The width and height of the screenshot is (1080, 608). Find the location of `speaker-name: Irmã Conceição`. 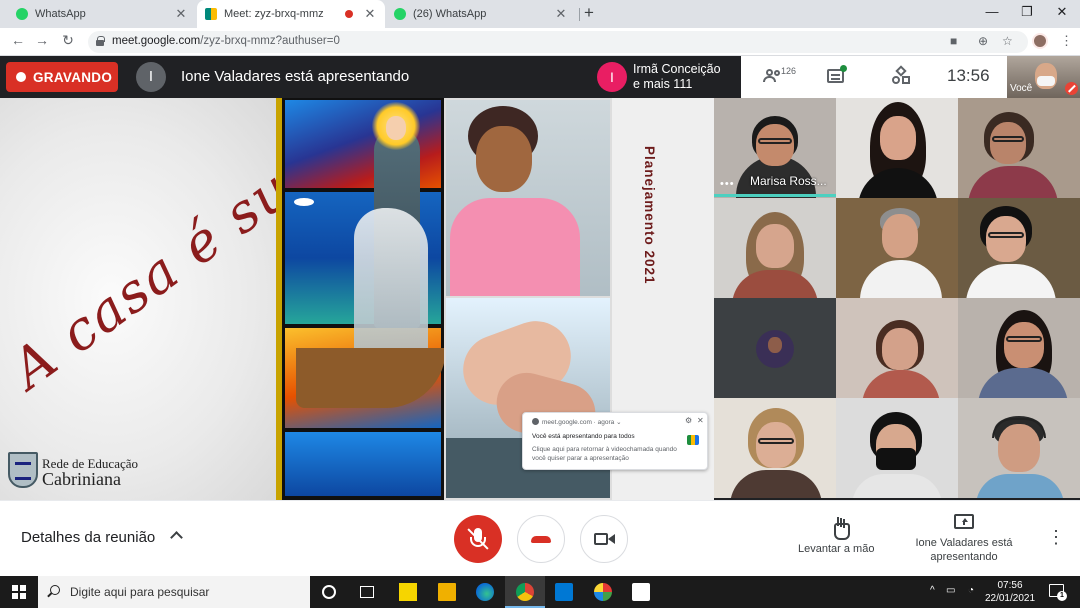

speaker-name: Irmã Conceição is located at coordinates (677, 69).